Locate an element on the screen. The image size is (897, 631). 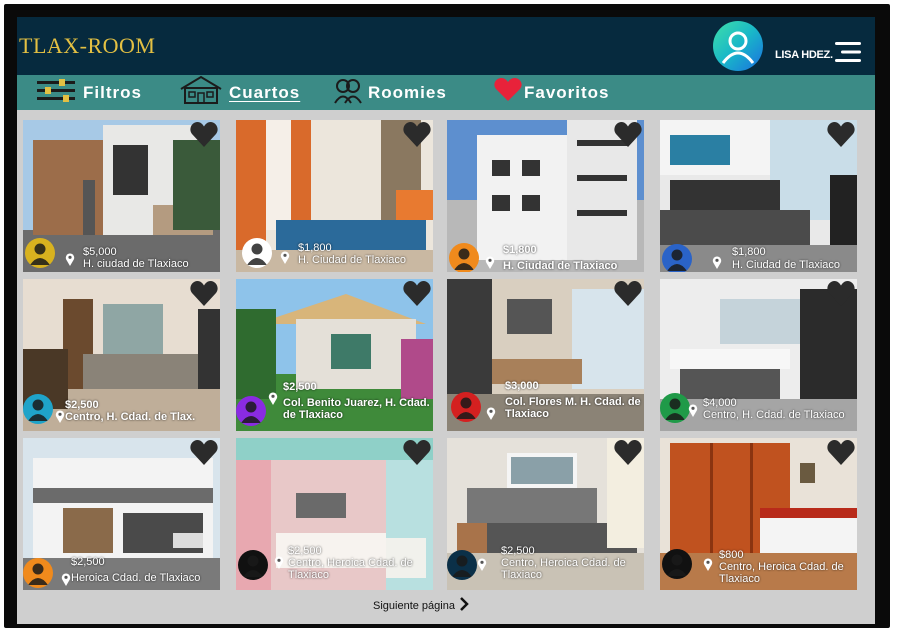
next-page-label: Siguiente página is located at coordinates (414, 605).